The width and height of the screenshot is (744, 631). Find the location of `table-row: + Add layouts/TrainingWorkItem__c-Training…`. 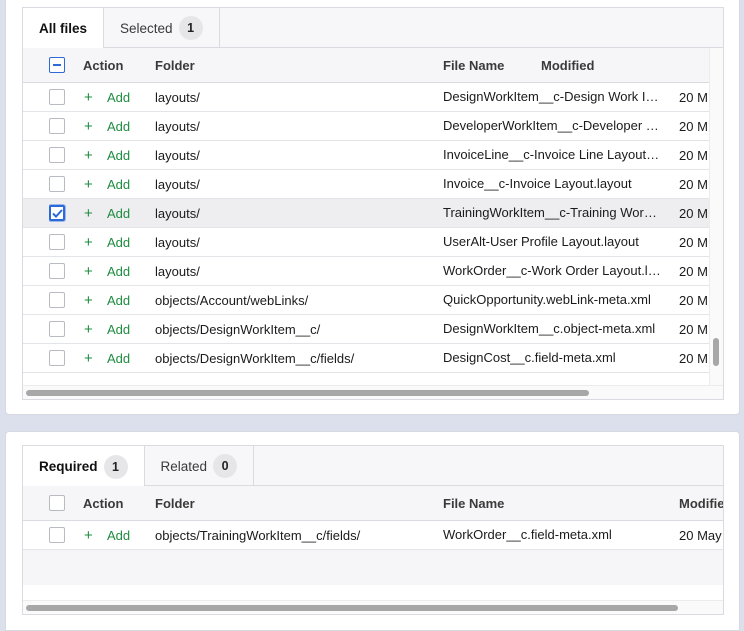

table-row: + Add layouts/TrainingWorkItem__c-Training… is located at coordinates (373, 213).